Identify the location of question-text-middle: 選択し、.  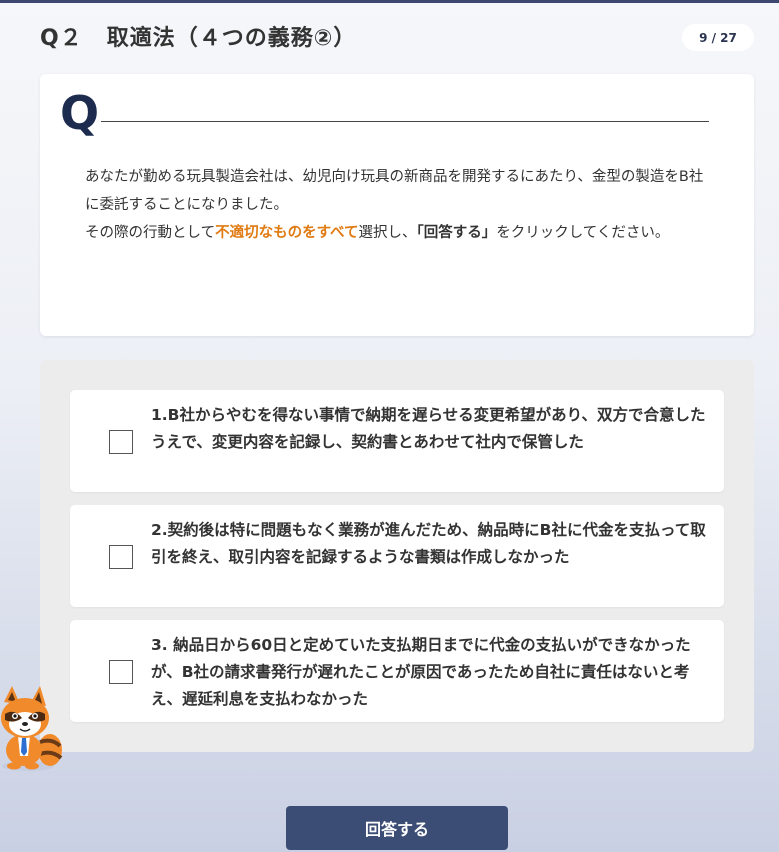
(387, 233).